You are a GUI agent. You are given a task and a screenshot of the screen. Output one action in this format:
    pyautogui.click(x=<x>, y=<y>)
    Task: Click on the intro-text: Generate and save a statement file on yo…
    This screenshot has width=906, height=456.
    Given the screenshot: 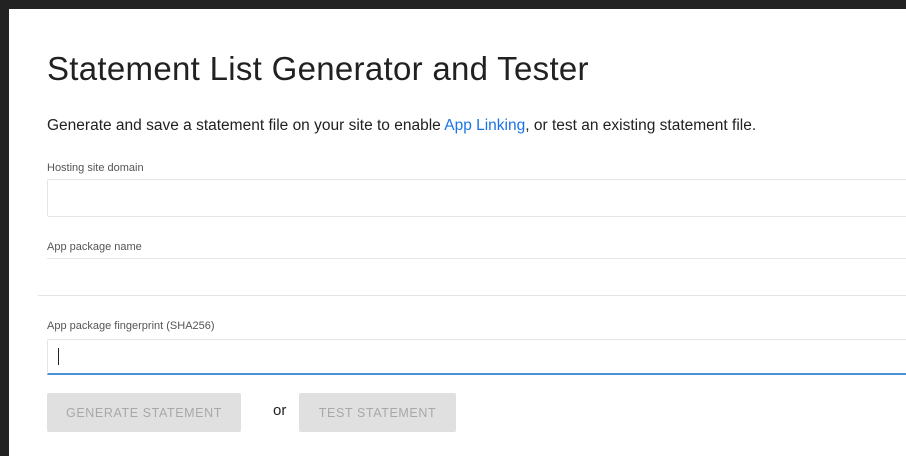 What is the action you would take?
    pyautogui.click(x=401, y=126)
    